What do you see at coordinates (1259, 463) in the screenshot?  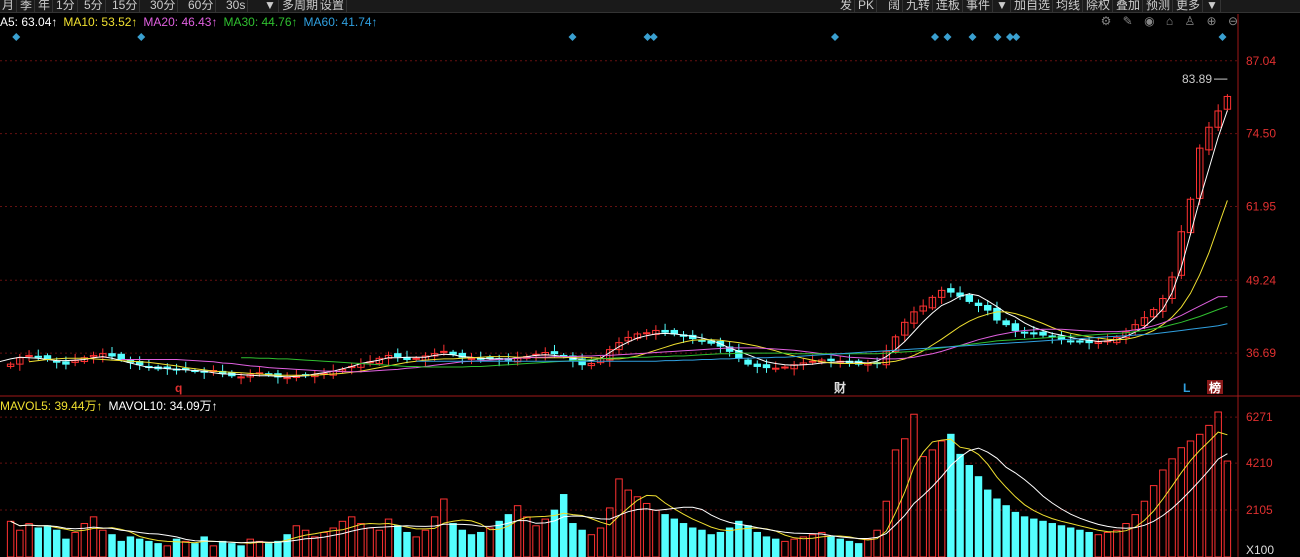 I see `volume-tick-label: 4210` at bounding box center [1259, 463].